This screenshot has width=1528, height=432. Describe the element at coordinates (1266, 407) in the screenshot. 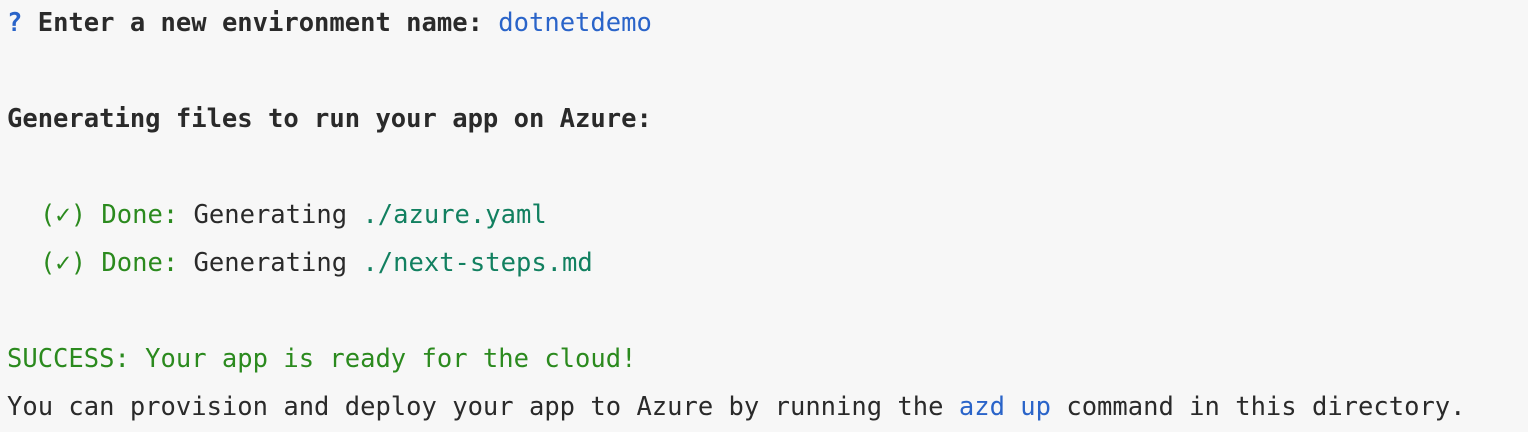

I see `instruction-after: command in this directory.` at that location.